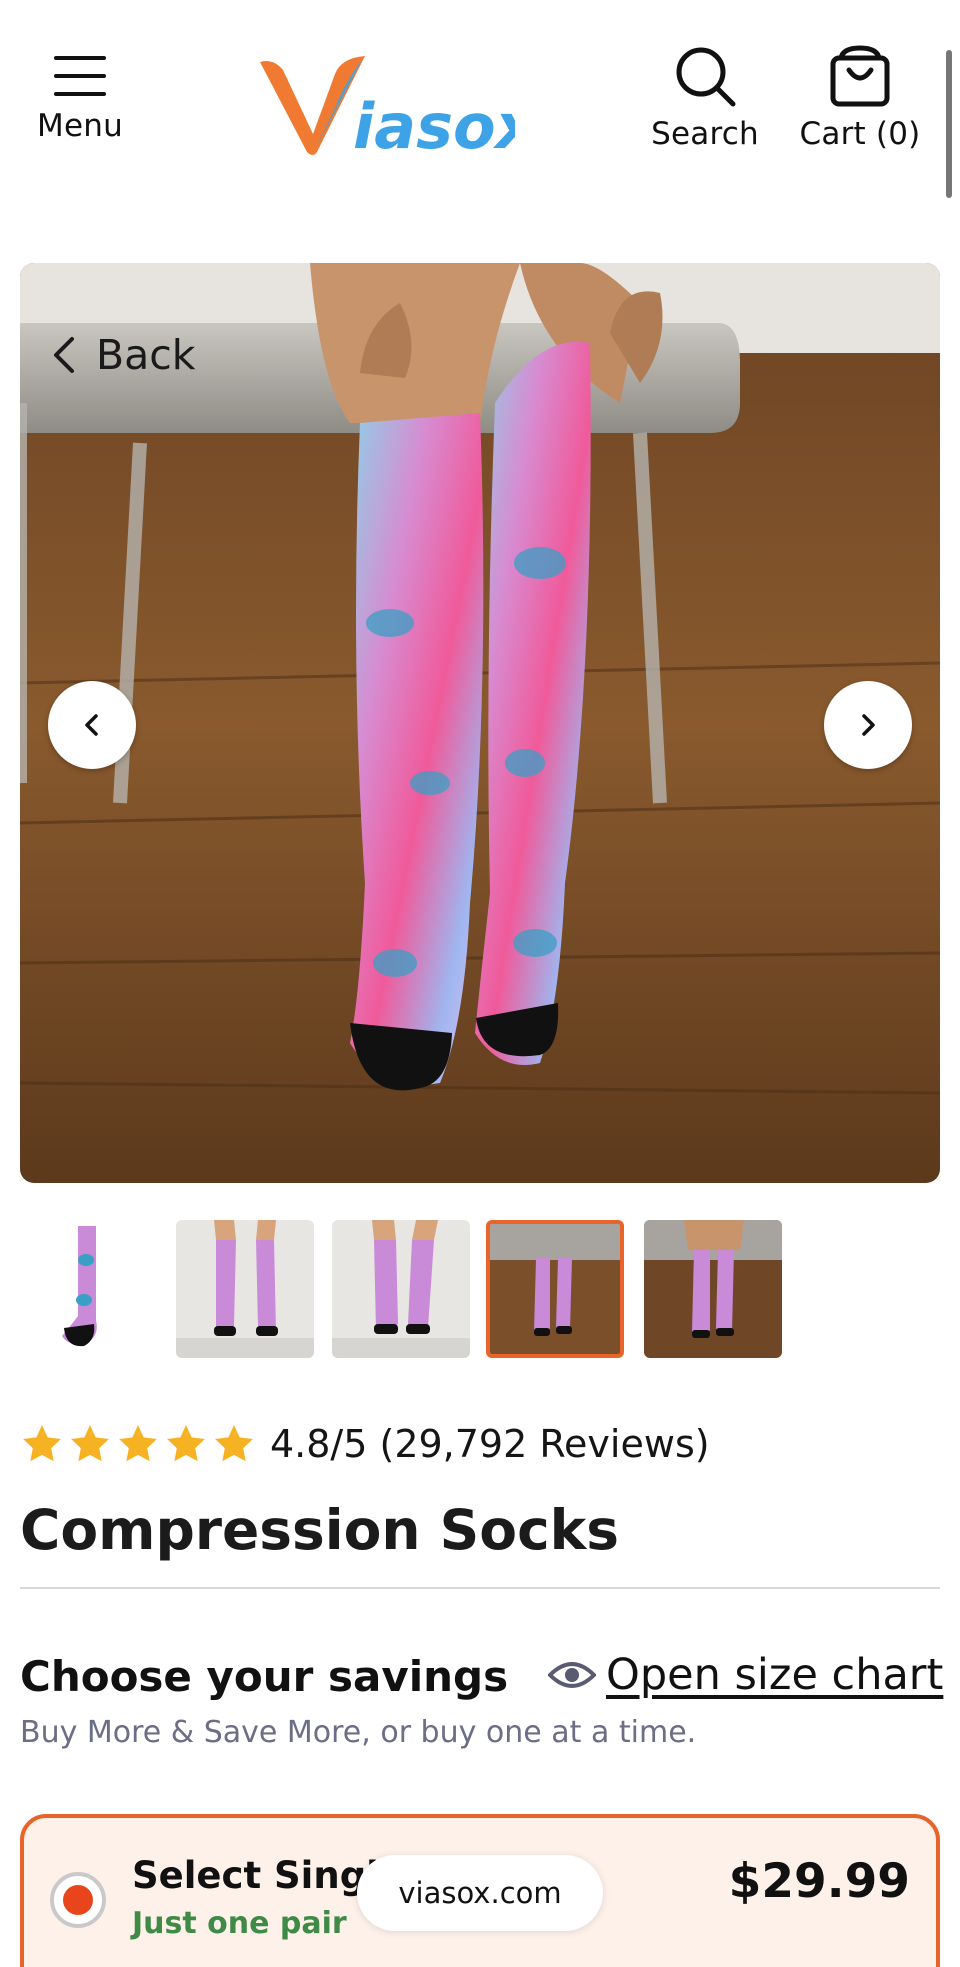 The width and height of the screenshot is (960, 1967). What do you see at coordinates (490, 1444) in the screenshot?
I see `rating-summary: 4.8/5 (29,792 Reviews)` at bounding box center [490, 1444].